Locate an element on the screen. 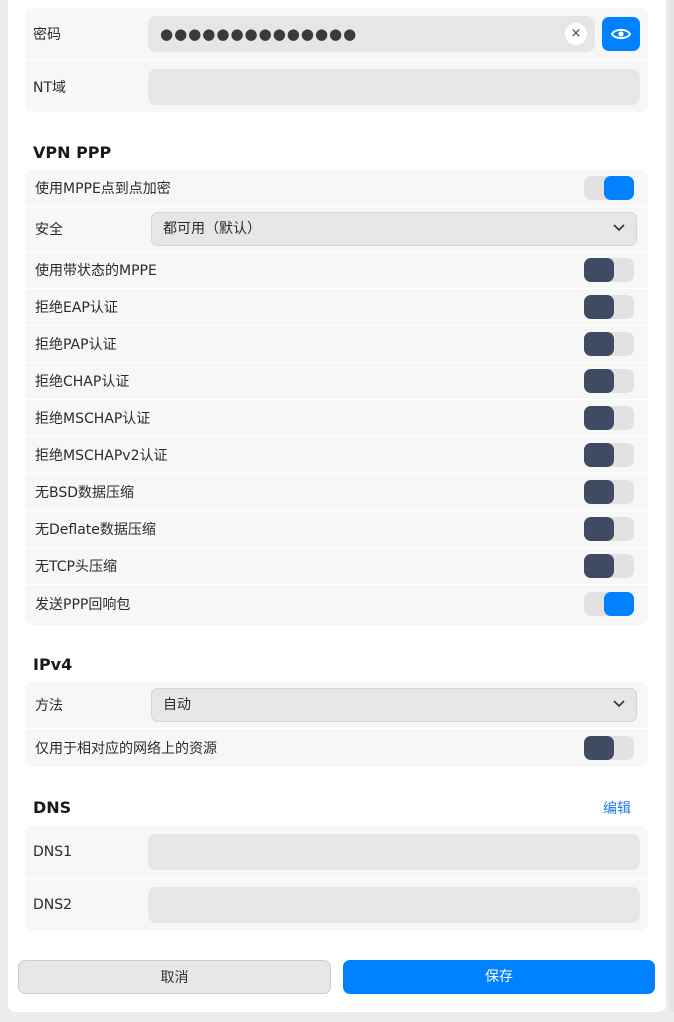 The image size is (674, 1022). toggle-row: 发送PPP回响包 is located at coordinates (336, 603).